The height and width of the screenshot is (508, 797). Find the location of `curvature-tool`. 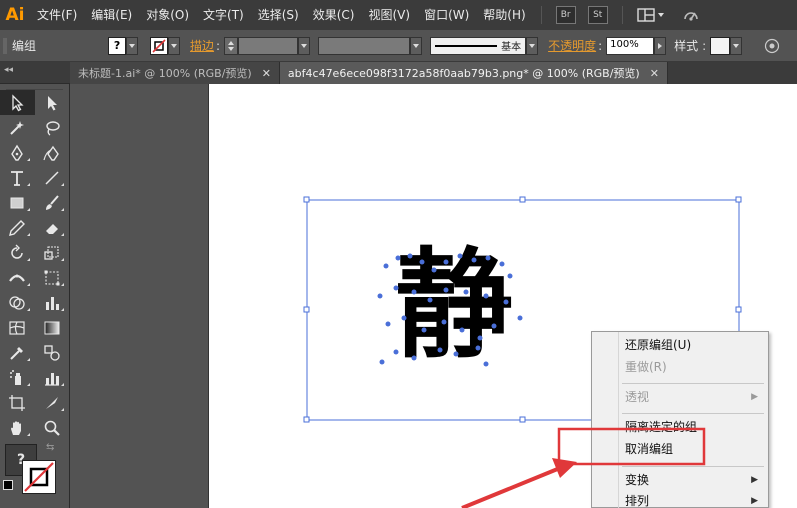

curvature-tool is located at coordinates (52, 152).